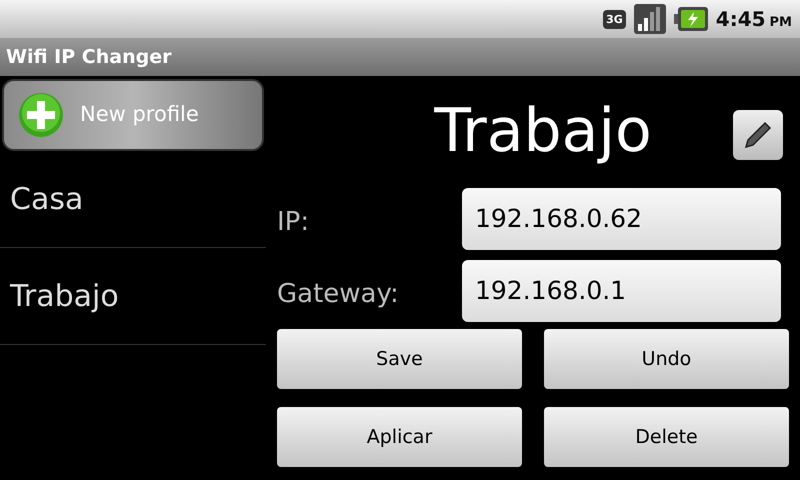  I want to click on input-field: 192.168.0.1, so click(621, 291).